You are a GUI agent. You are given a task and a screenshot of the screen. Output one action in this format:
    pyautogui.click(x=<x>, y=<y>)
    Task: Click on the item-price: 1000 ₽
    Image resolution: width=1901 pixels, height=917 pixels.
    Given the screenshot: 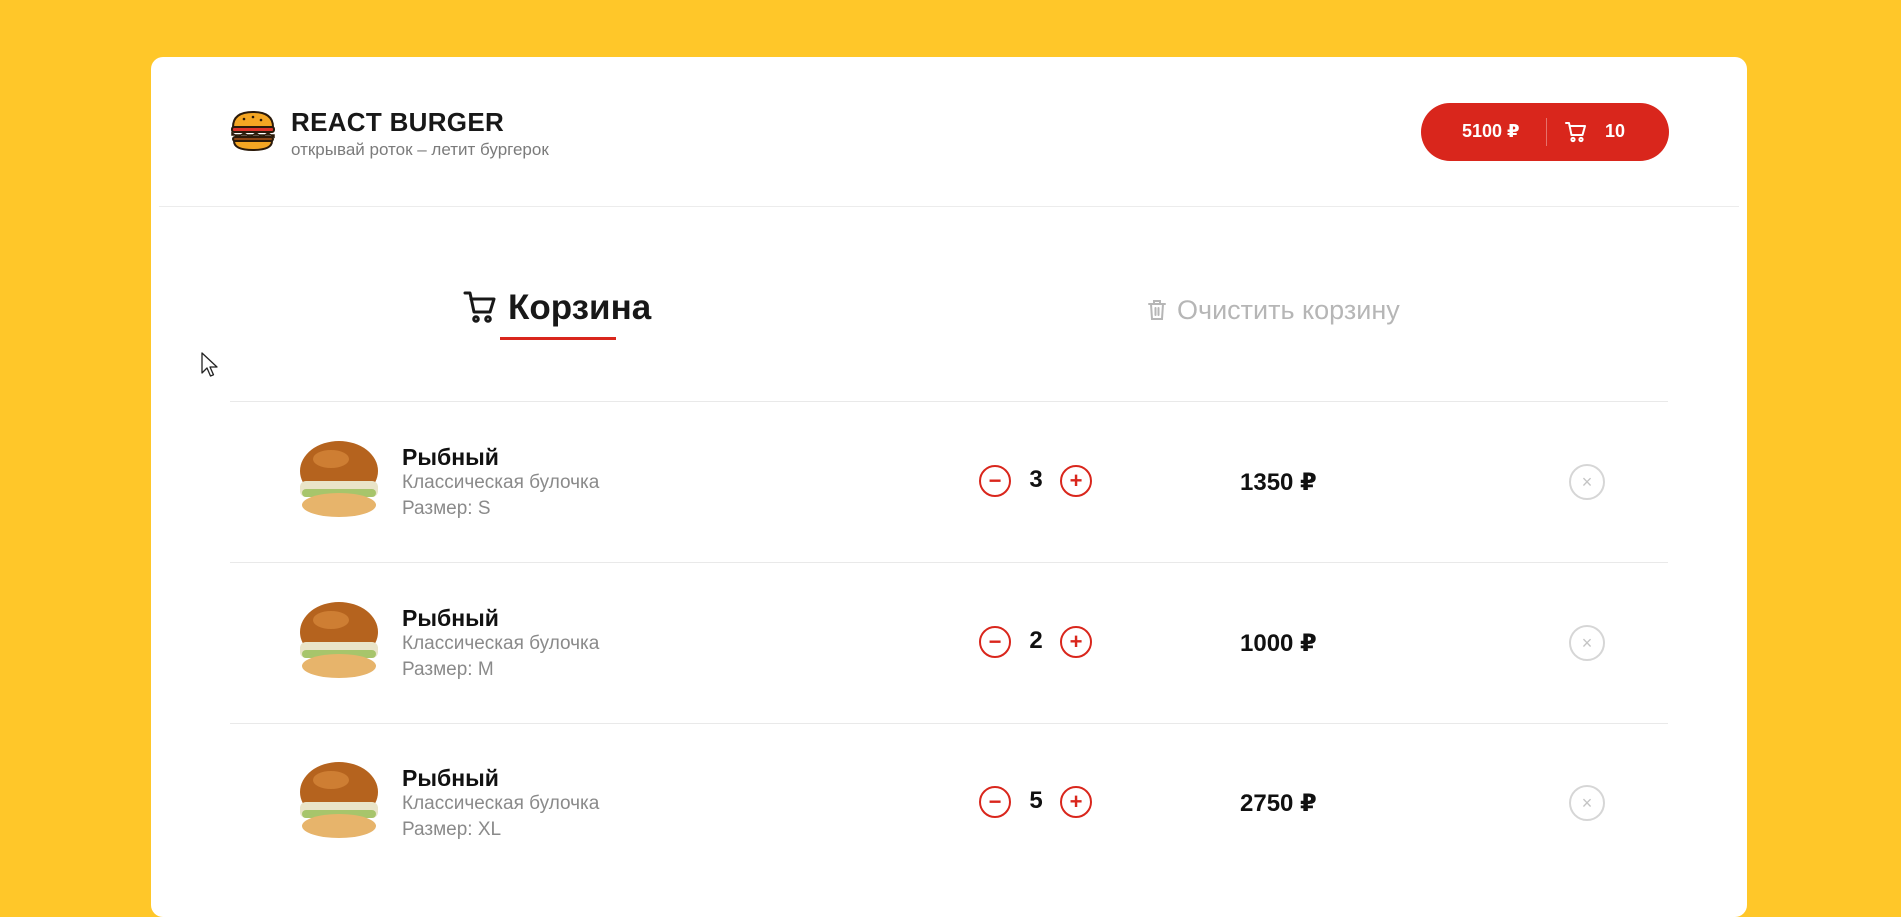 What is the action you would take?
    pyautogui.click(x=1278, y=643)
    